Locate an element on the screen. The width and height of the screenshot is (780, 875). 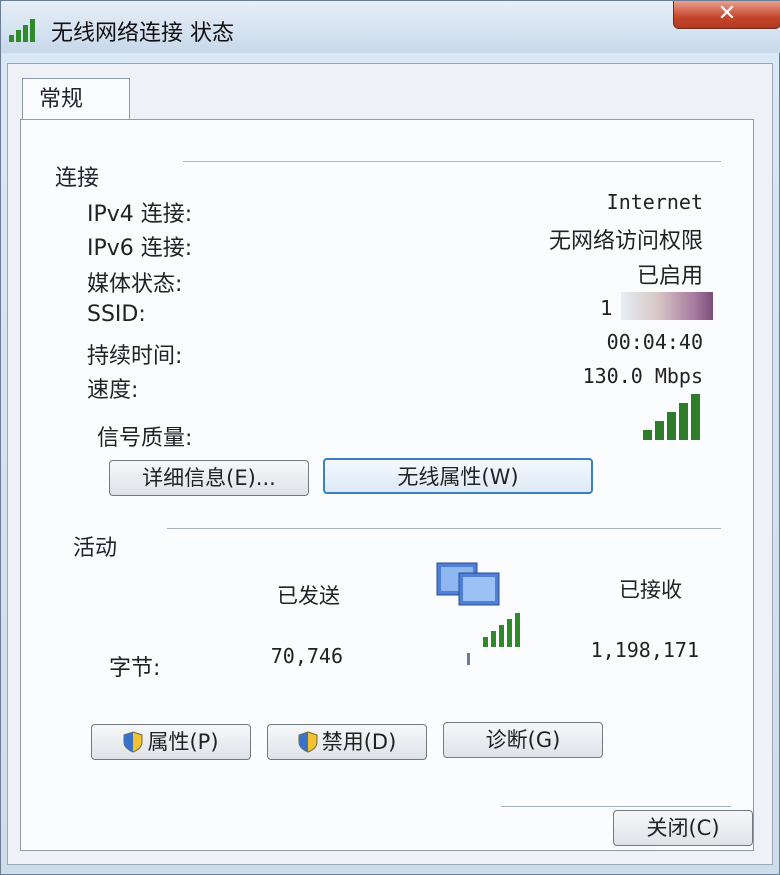
signal-strength-icon is located at coordinates (671, 417).